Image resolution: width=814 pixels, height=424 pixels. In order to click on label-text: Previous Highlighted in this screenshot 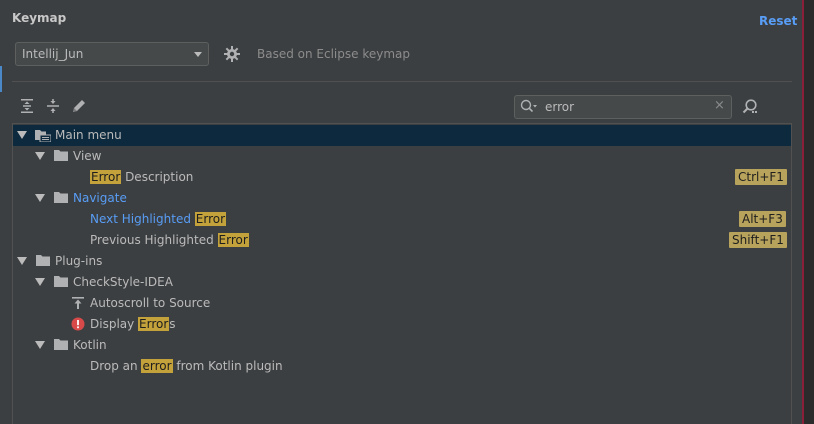, I will do `click(154, 240)`.